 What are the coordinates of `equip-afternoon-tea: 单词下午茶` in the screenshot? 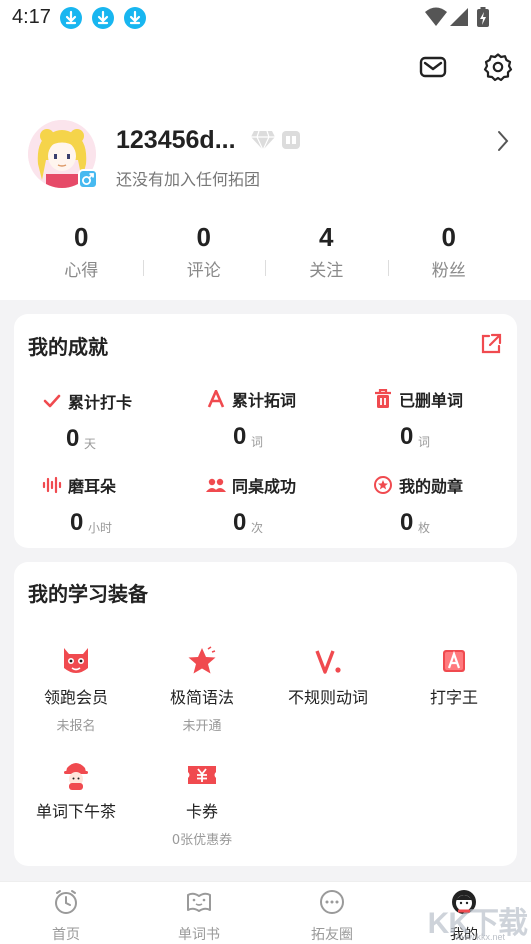 It's located at (76, 790).